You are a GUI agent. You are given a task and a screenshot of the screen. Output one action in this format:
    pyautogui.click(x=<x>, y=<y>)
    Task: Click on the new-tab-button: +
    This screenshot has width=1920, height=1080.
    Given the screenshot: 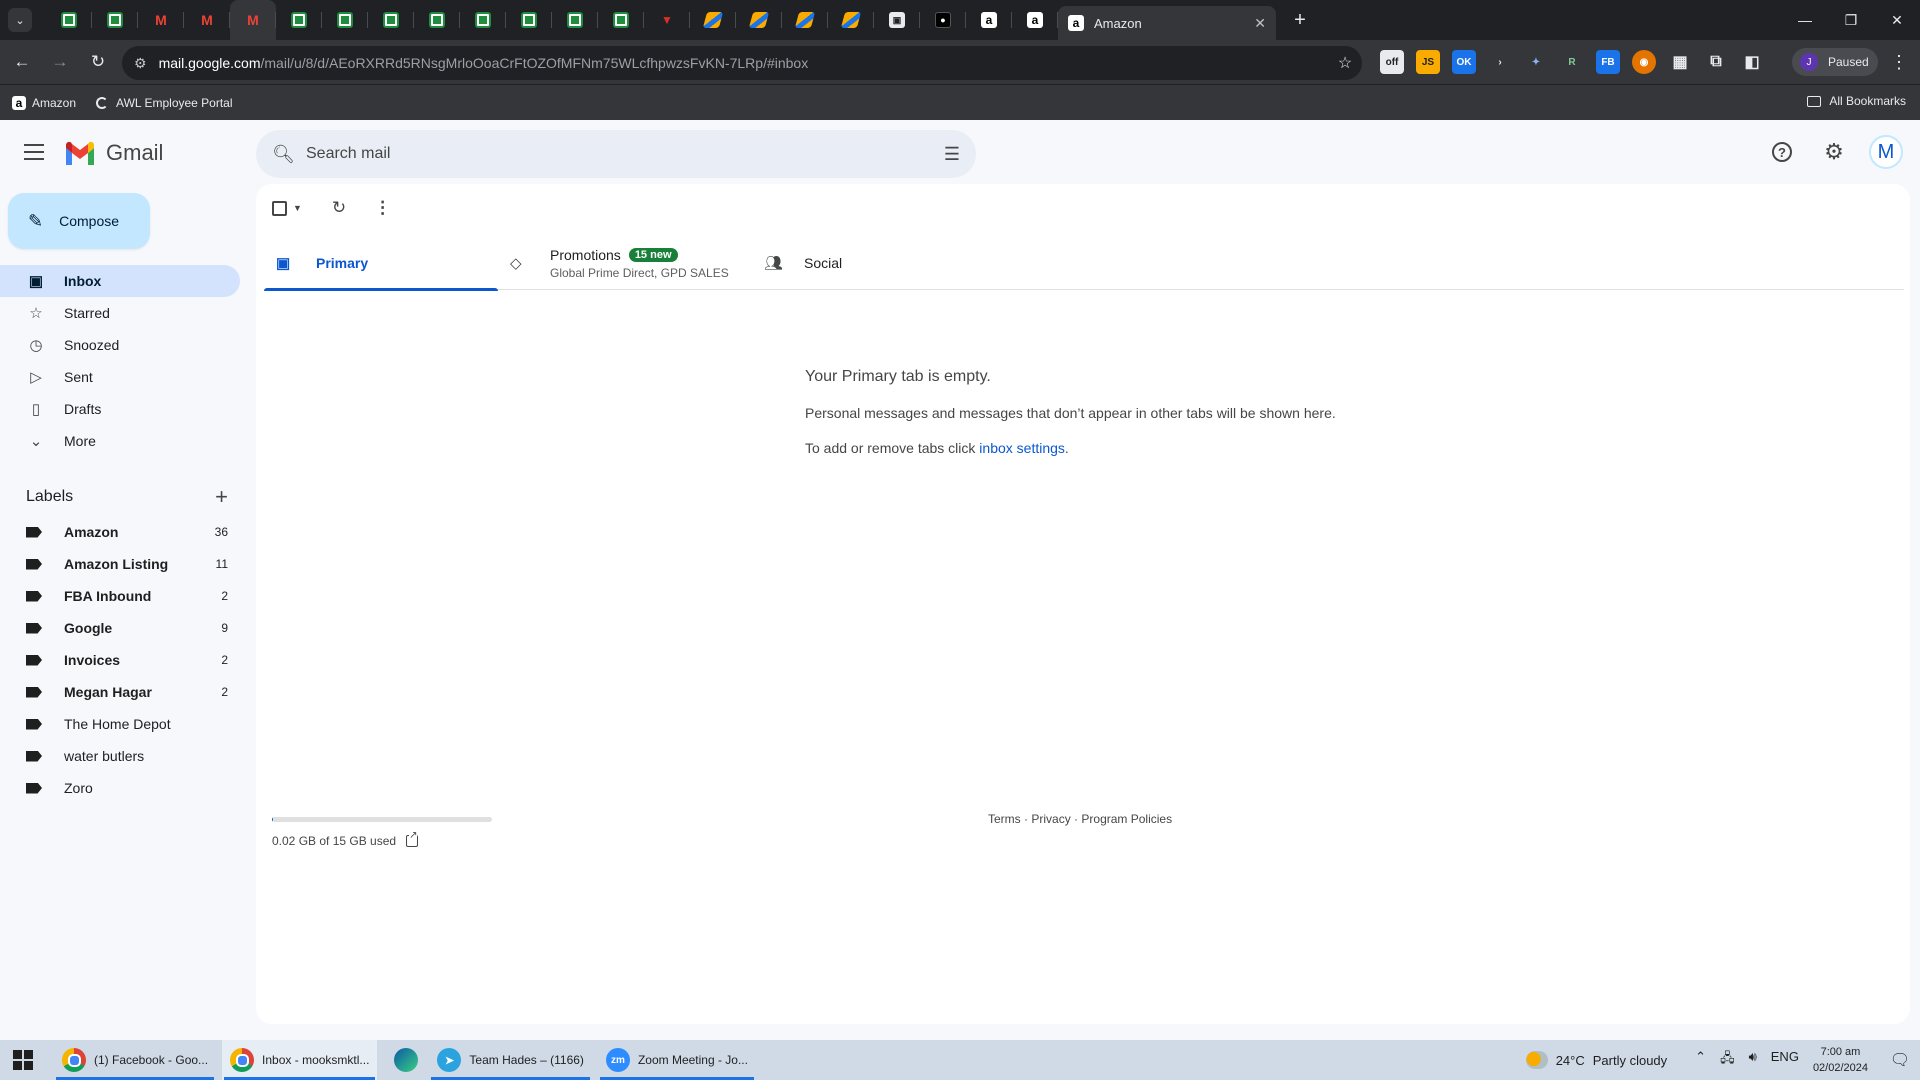 What is the action you would take?
    pyautogui.click(x=1300, y=20)
    